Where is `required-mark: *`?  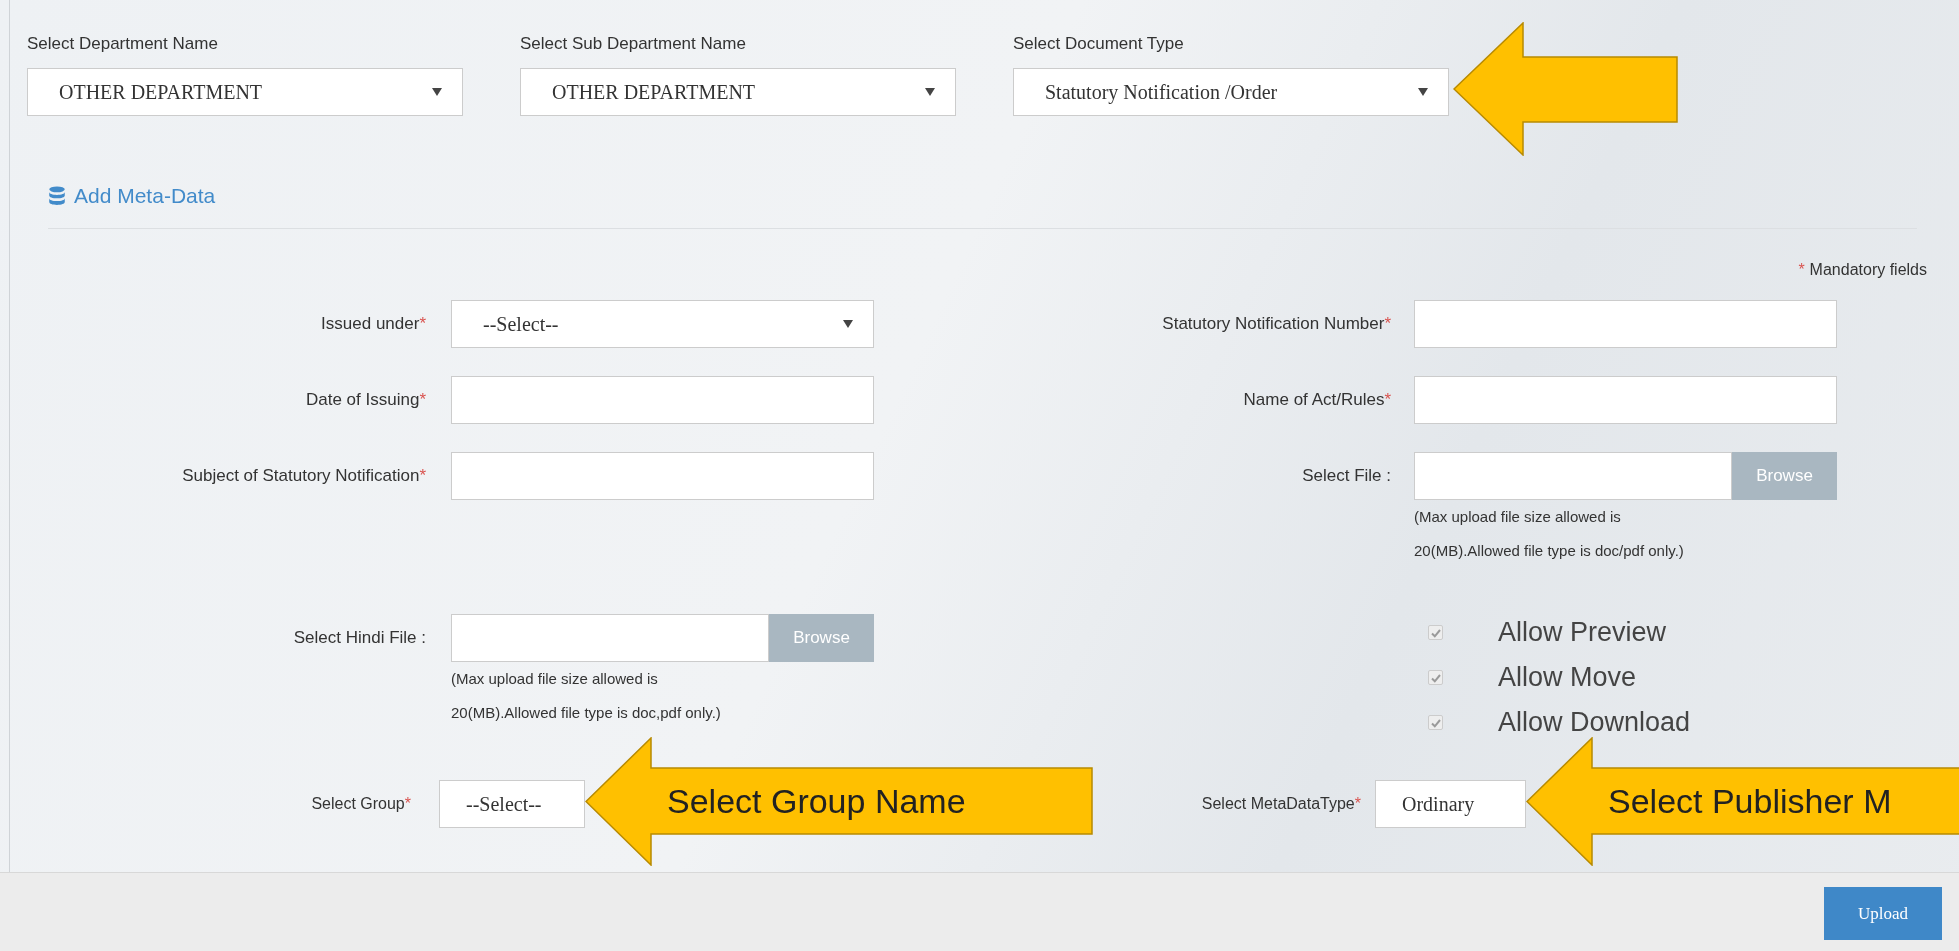 required-mark: * is located at coordinates (1801, 270).